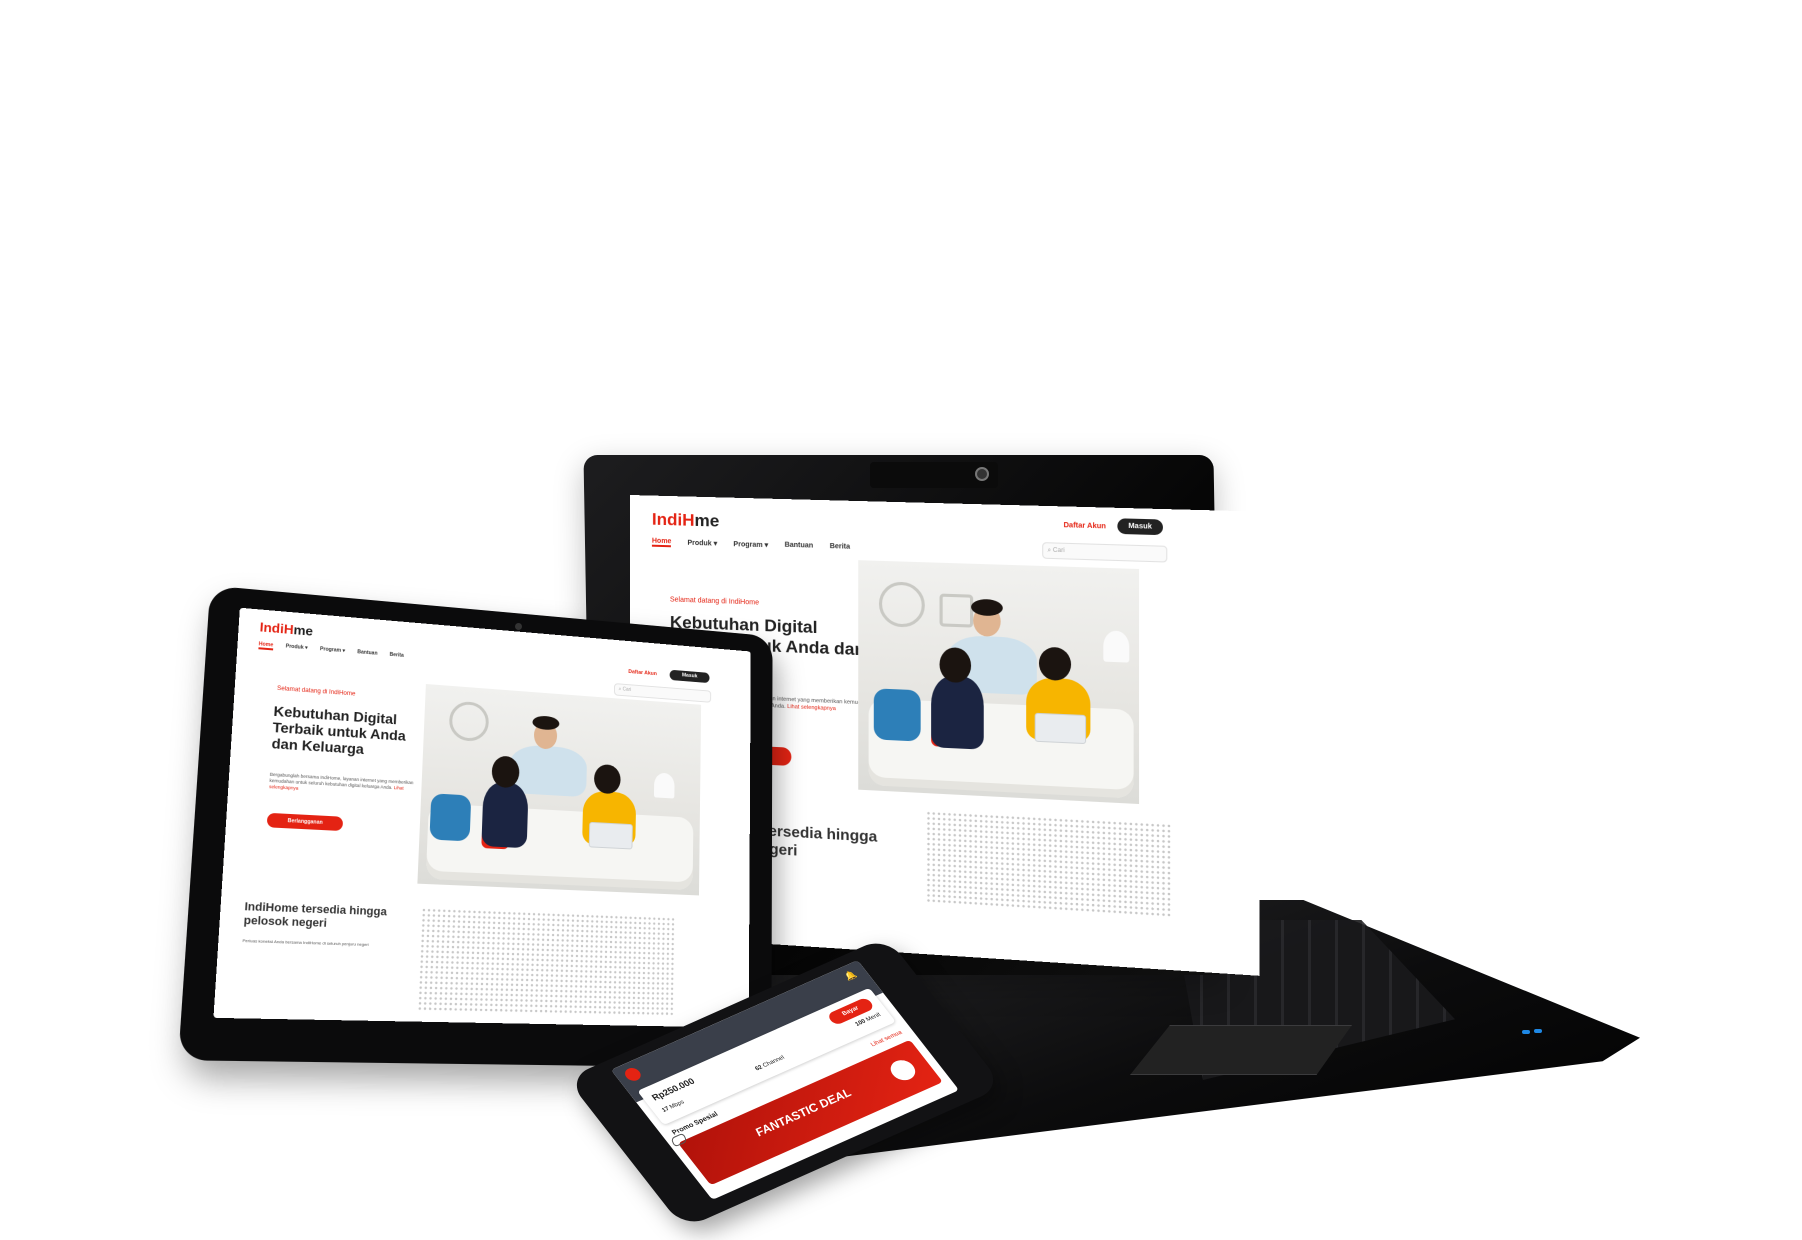 The image size is (1802, 1240). What do you see at coordinates (956, 610) in the screenshot?
I see `wall-frame` at bounding box center [956, 610].